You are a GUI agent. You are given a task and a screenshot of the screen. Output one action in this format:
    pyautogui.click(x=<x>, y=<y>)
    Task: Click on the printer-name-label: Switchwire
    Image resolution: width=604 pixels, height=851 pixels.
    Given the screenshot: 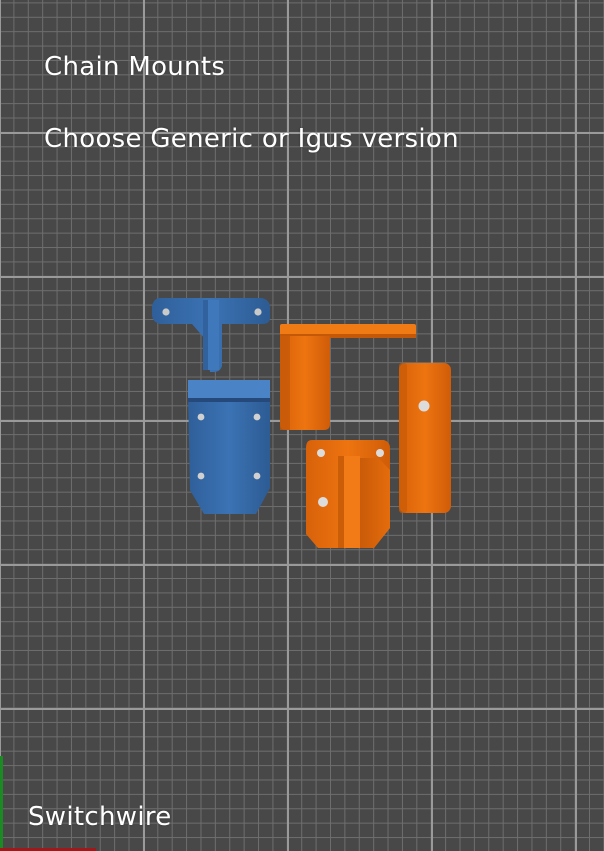 What is the action you would take?
    pyautogui.click(x=100, y=817)
    